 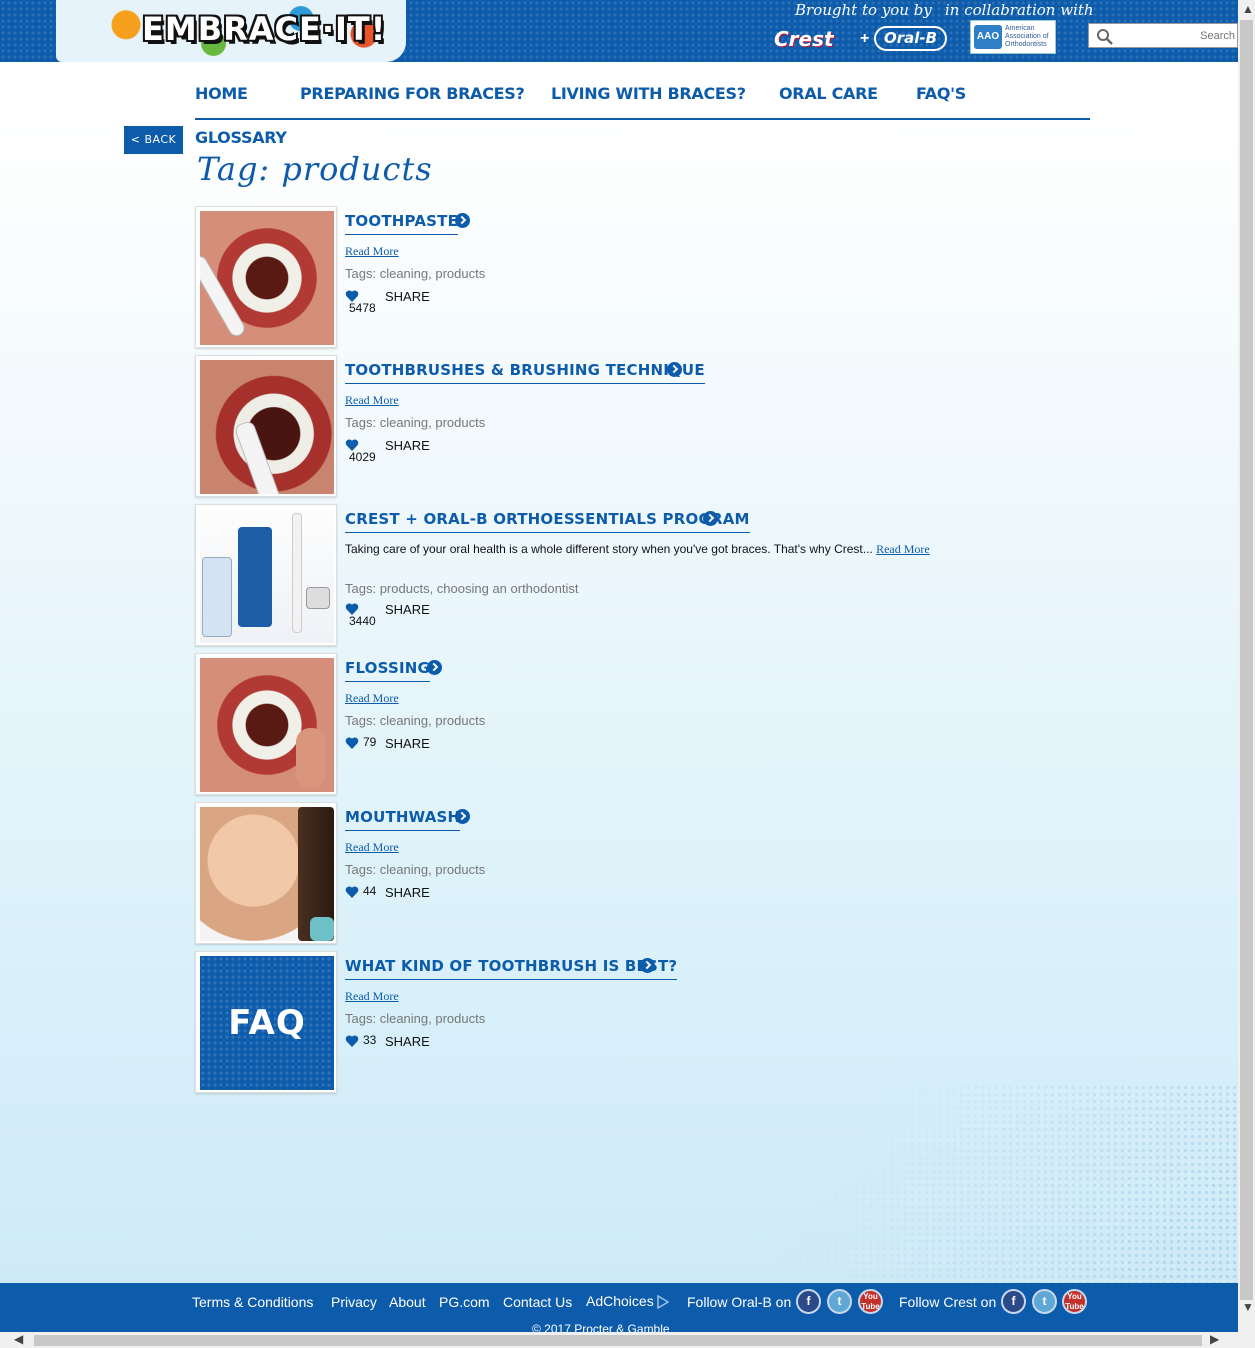 I want to click on scroll-right-arrow-icon: ▶, so click(x=1214, y=1339).